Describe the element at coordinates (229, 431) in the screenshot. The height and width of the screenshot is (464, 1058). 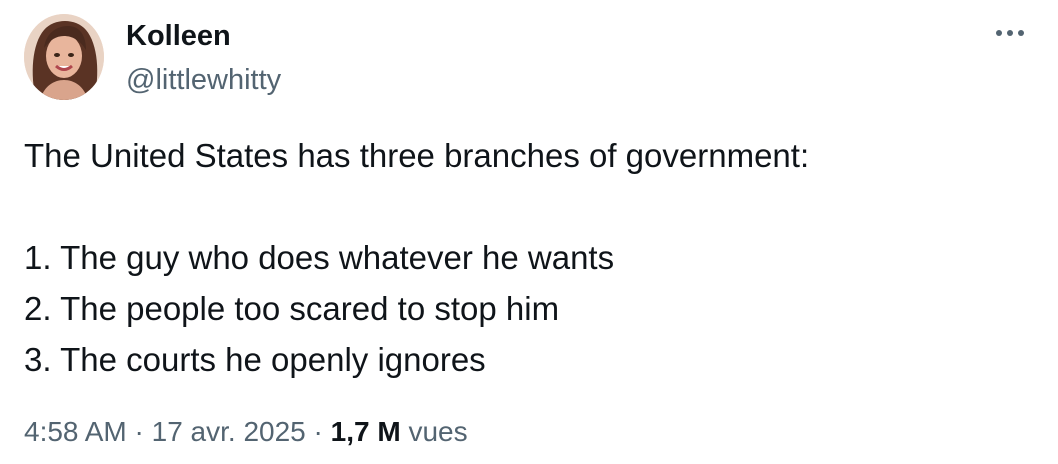
I see `tweet-date: 17 avr. 2025` at that location.